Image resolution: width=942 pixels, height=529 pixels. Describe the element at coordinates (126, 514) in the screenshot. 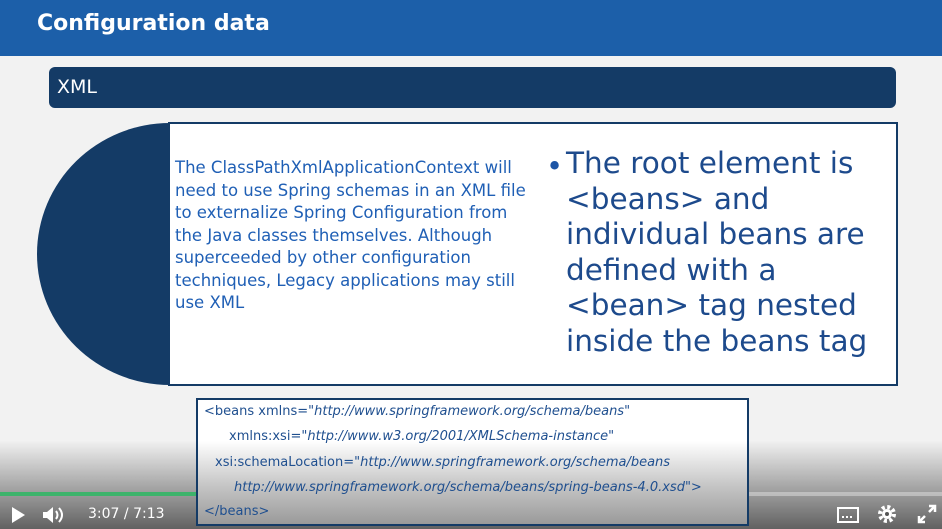

I see `time-display: 3:07 / 7:13` at that location.